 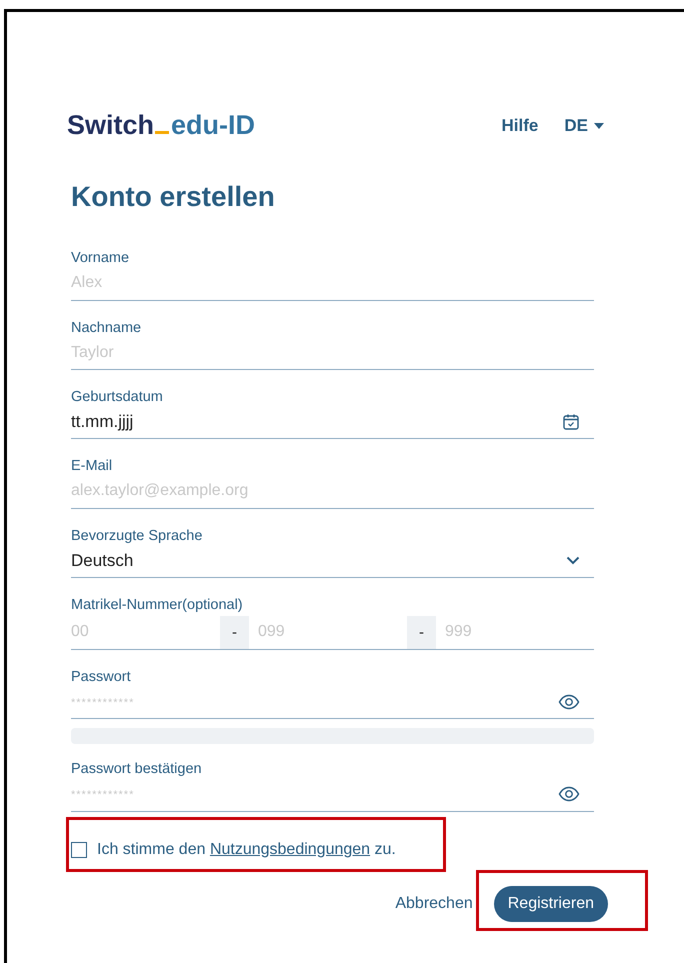 I want to click on terms-text: Ich stimme den Nutzungsbedingungen zu., so click(x=246, y=849).